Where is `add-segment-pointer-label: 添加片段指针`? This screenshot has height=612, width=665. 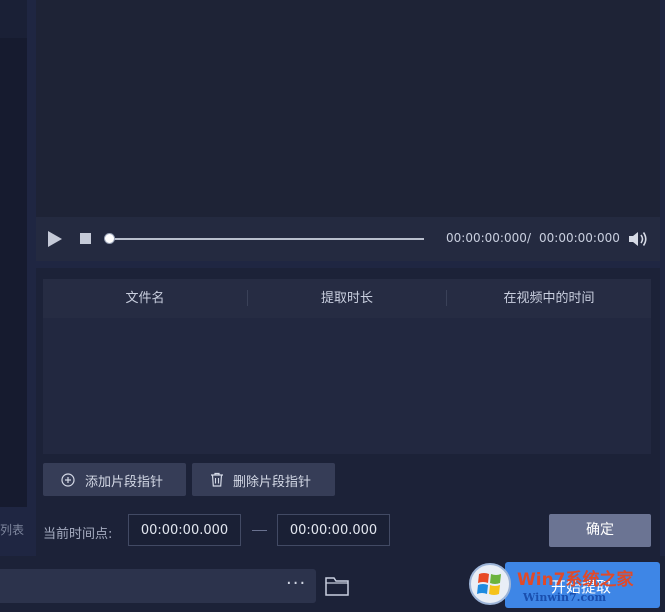
add-segment-pointer-label: 添加片段指针 is located at coordinates (124, 482).